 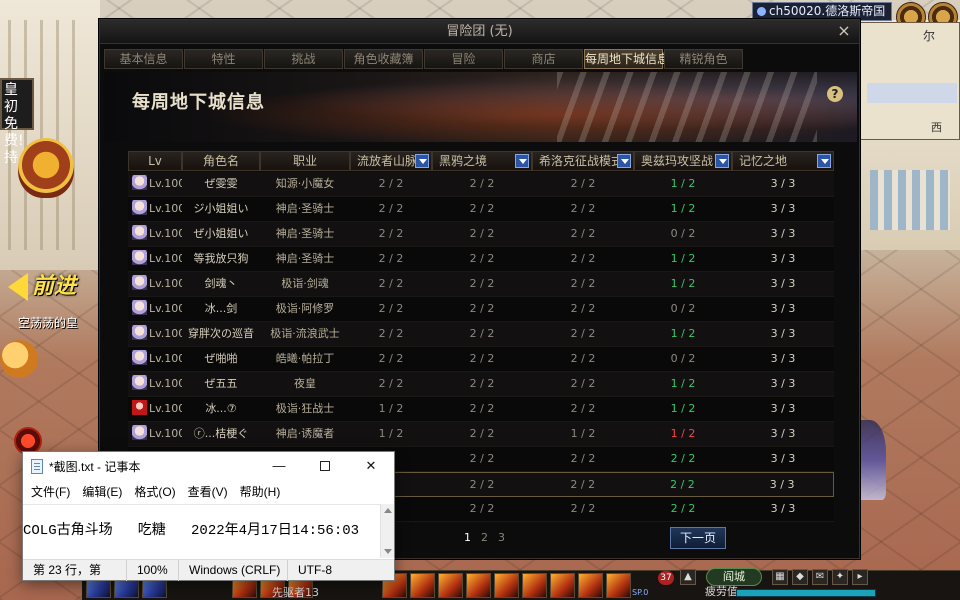 I want to click on notepad-content: COLG古角斗场 吃糖 2022年4月17日14:56:03, so click(x=191, y=531).